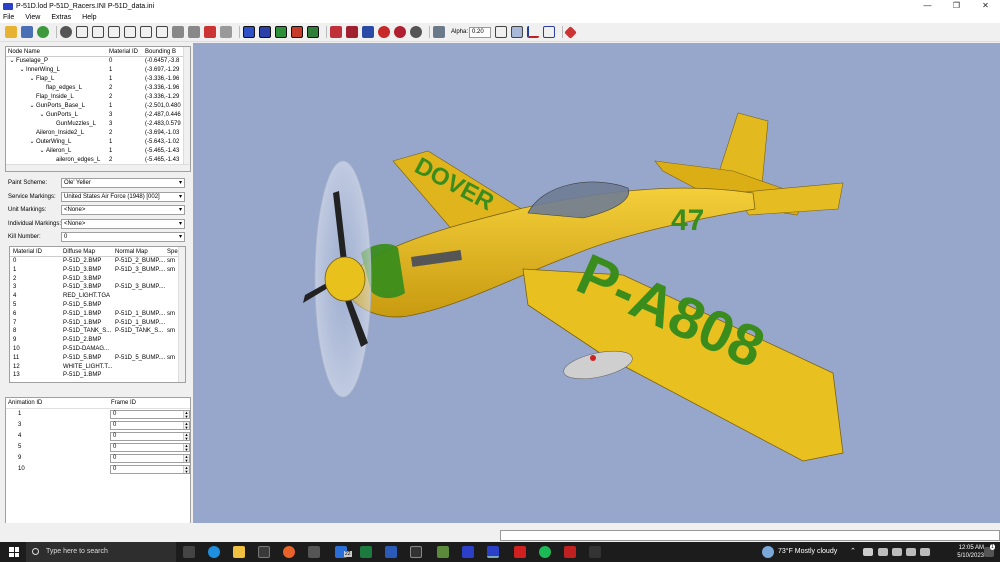 Image resolution: width=1000 pixels, height=562 pixels. Describe the element at coordinates (549, 32) in the screenshot. I see `window-frame-icon` at that location.